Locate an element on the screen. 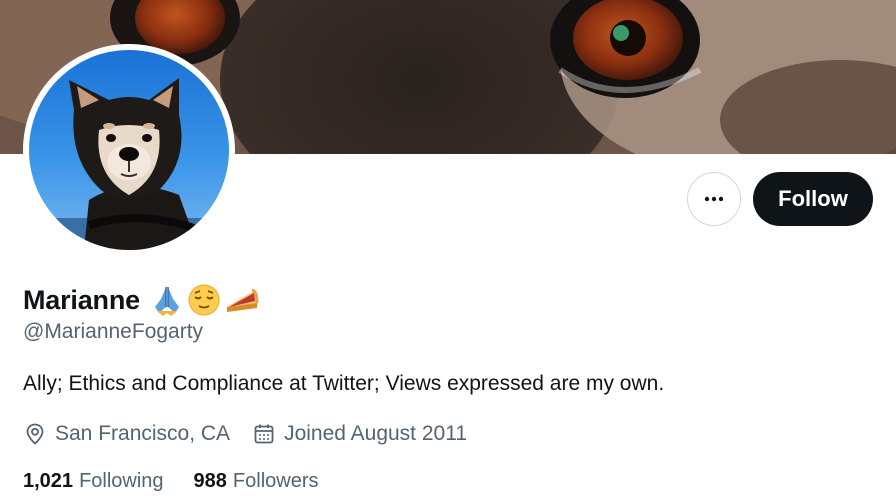 This screenshot has width=896, height=503. pie-emoji is located at coordinates (242, 300).